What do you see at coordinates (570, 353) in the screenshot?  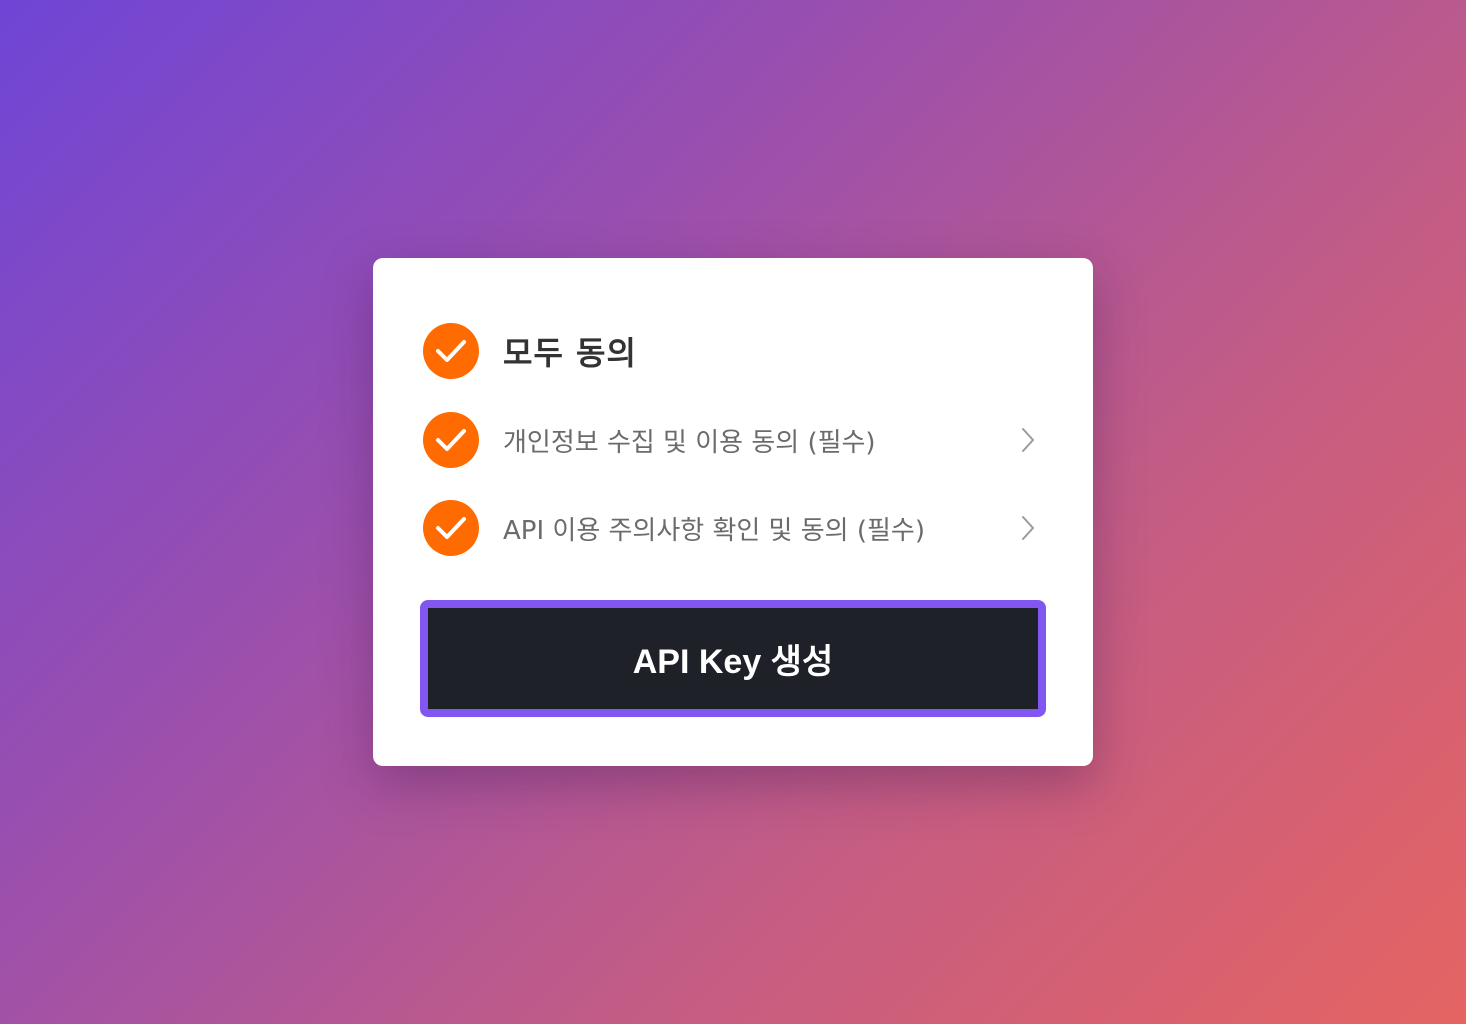 I see `agree-all-label: 모두 동의` at bounding box center [570, 353].